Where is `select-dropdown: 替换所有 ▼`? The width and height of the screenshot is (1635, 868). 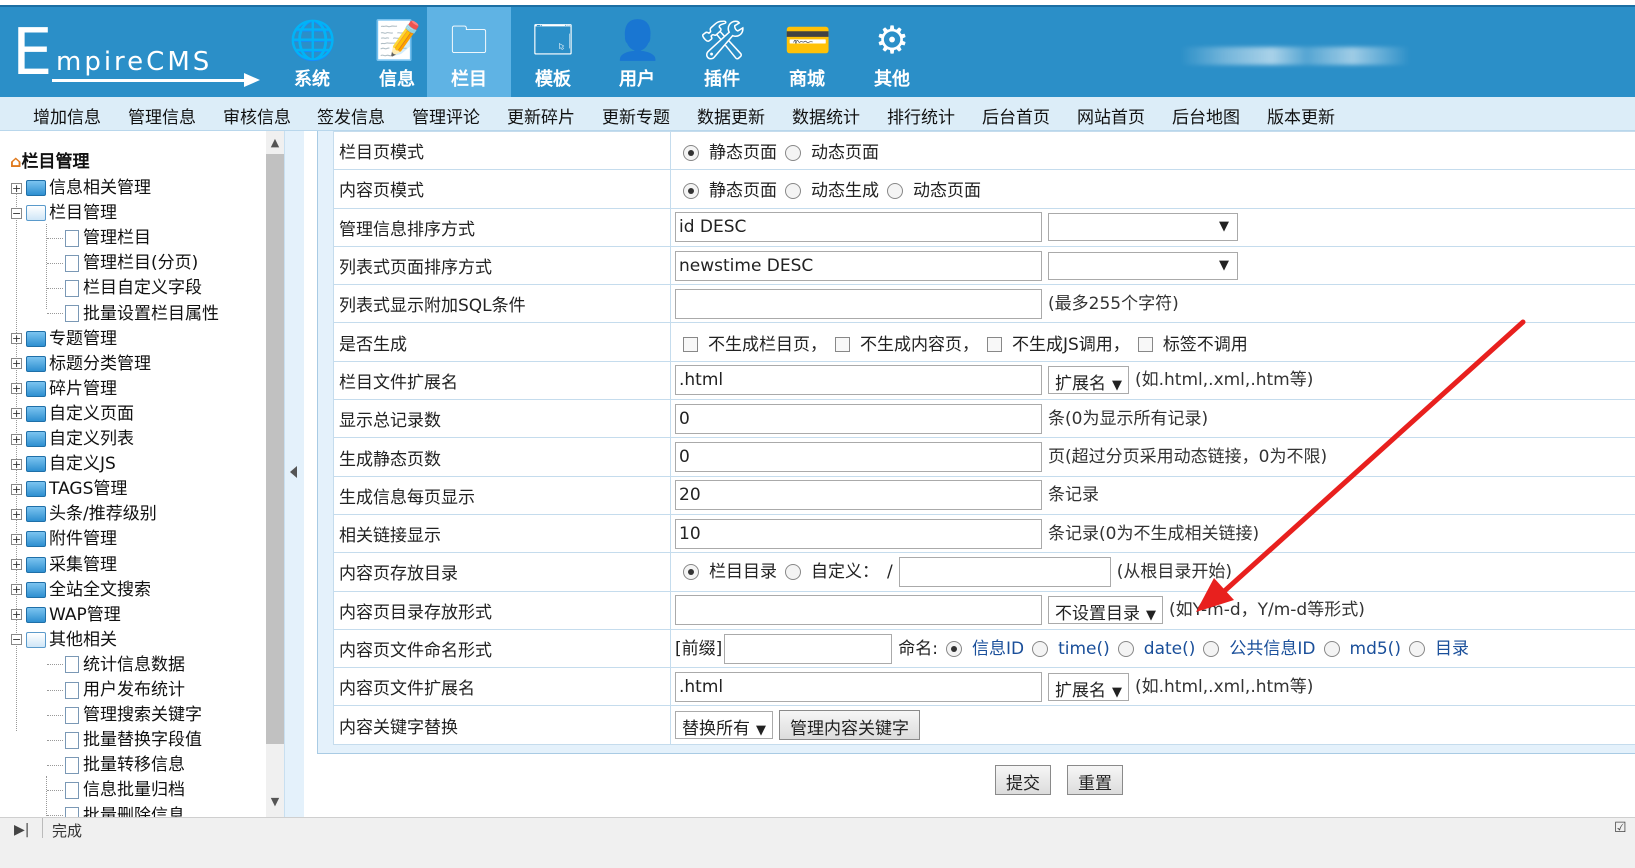 select-dropdown: 替换所有 ▼ is located at coordinates (724, 725).